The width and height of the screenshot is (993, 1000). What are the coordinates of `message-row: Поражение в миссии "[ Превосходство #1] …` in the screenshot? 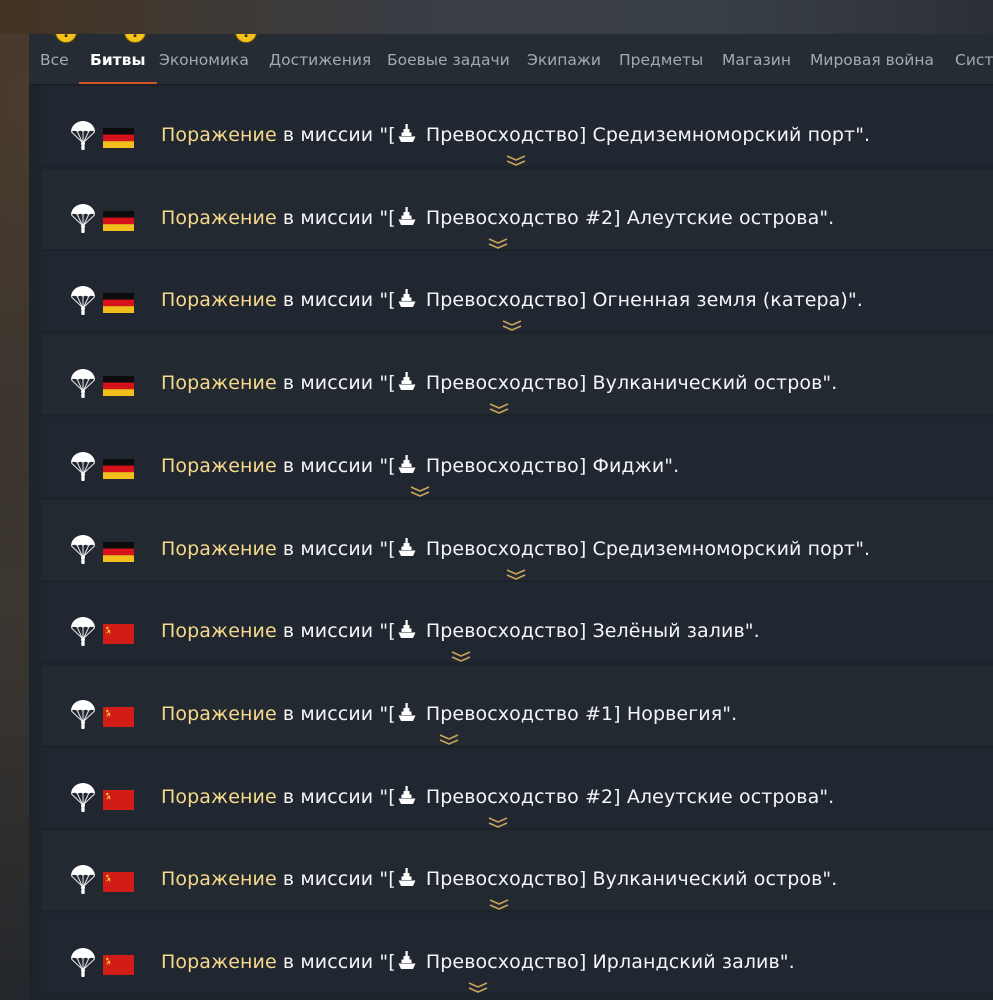 It's located at (517, 704).